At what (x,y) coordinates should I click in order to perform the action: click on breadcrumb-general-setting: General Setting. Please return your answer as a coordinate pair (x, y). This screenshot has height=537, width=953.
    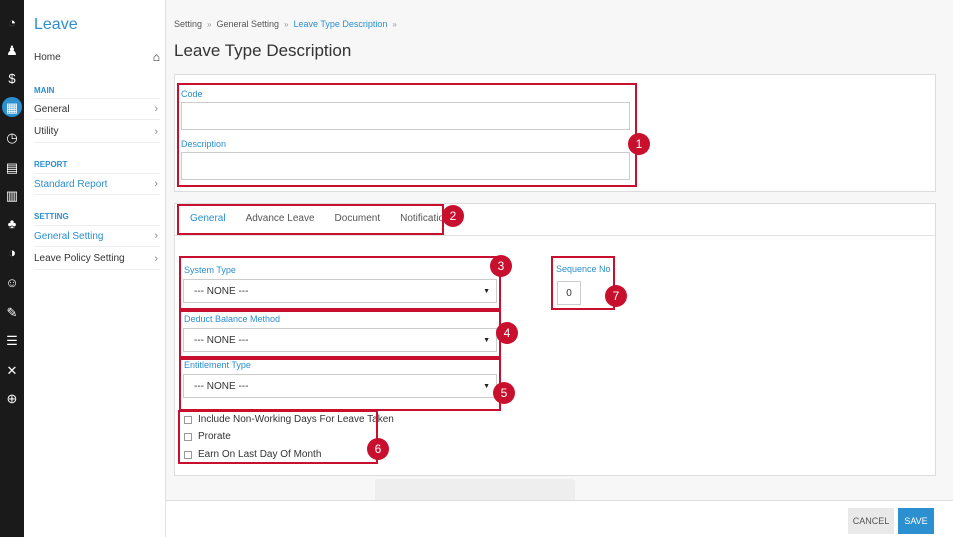
    Looking at the image, I should click on (247, 24).